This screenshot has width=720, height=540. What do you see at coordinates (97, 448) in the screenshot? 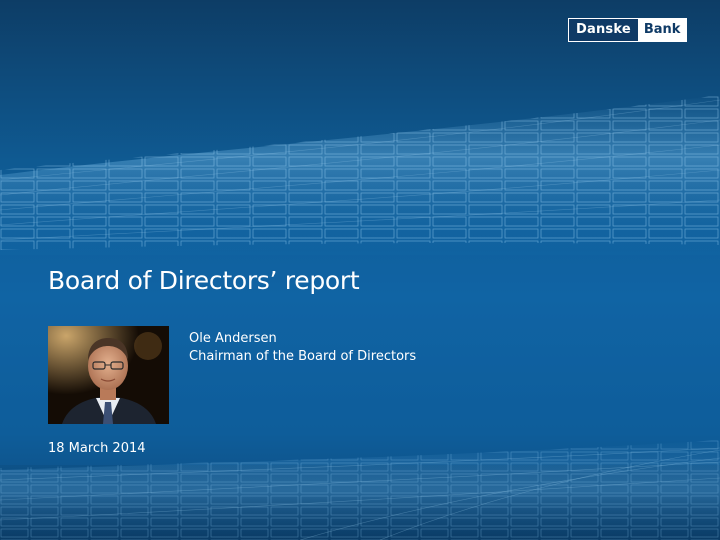
I see `presentation-date: 18 March 2014` at bounding box center [97, 448].